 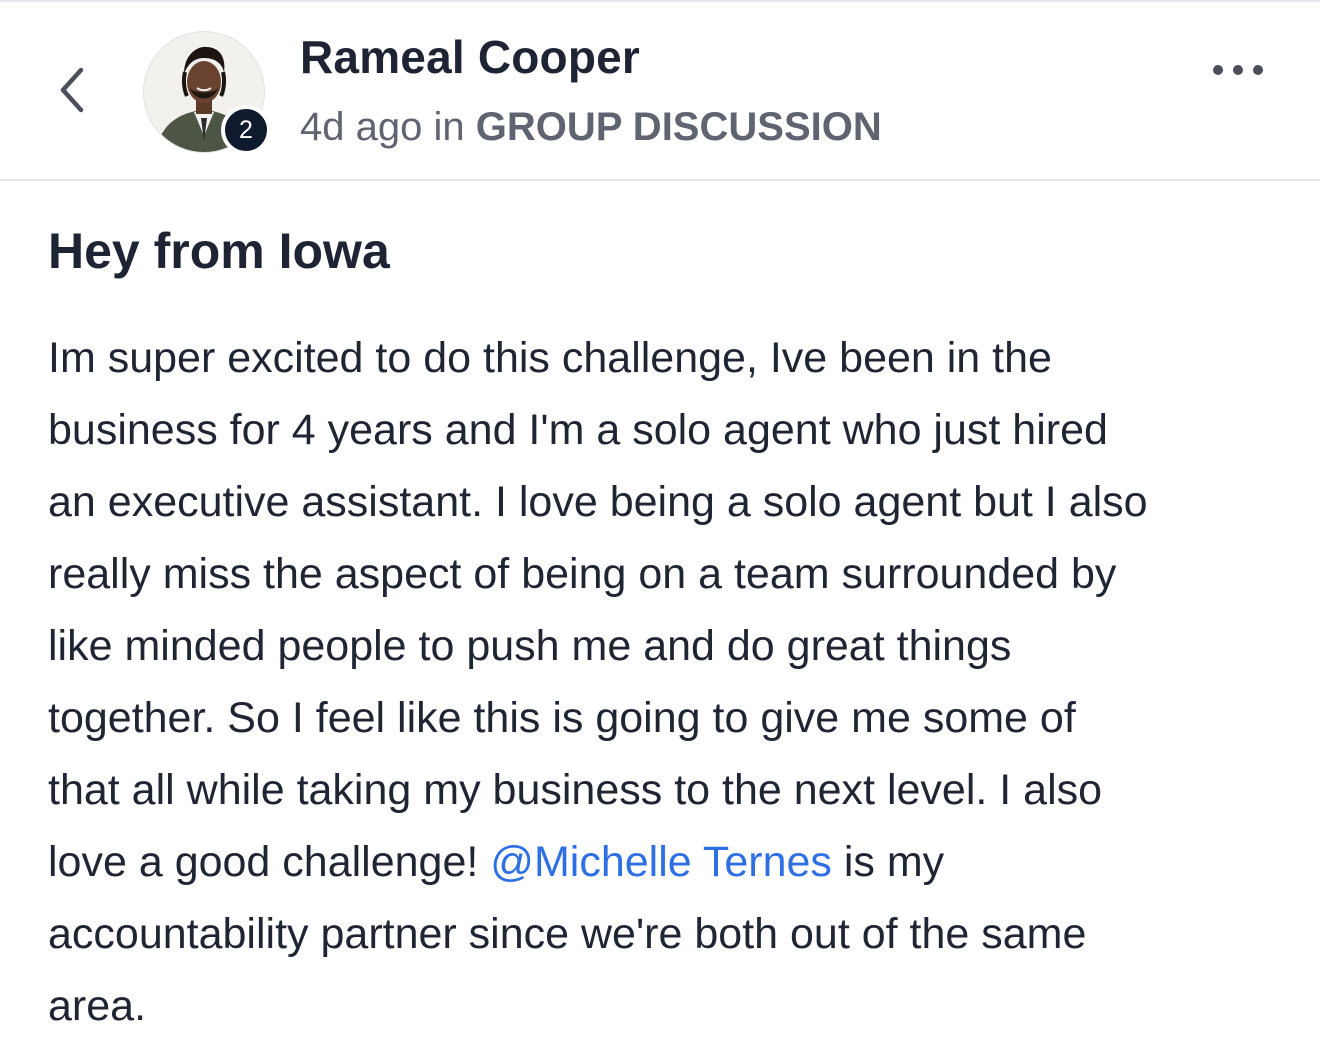 I want to click on post-meta: 4d ago in GROUP DISCUSSION, so click(x=591, y=127).